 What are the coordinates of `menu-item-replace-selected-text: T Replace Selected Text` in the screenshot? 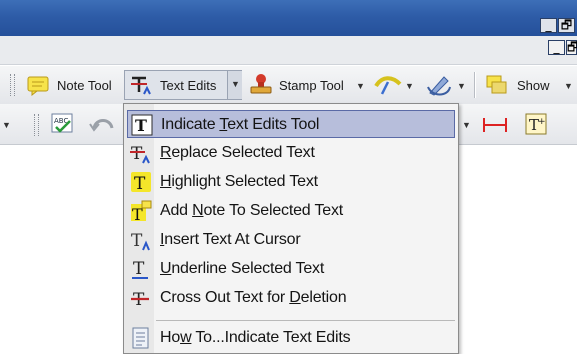 It's located at (291, 153).